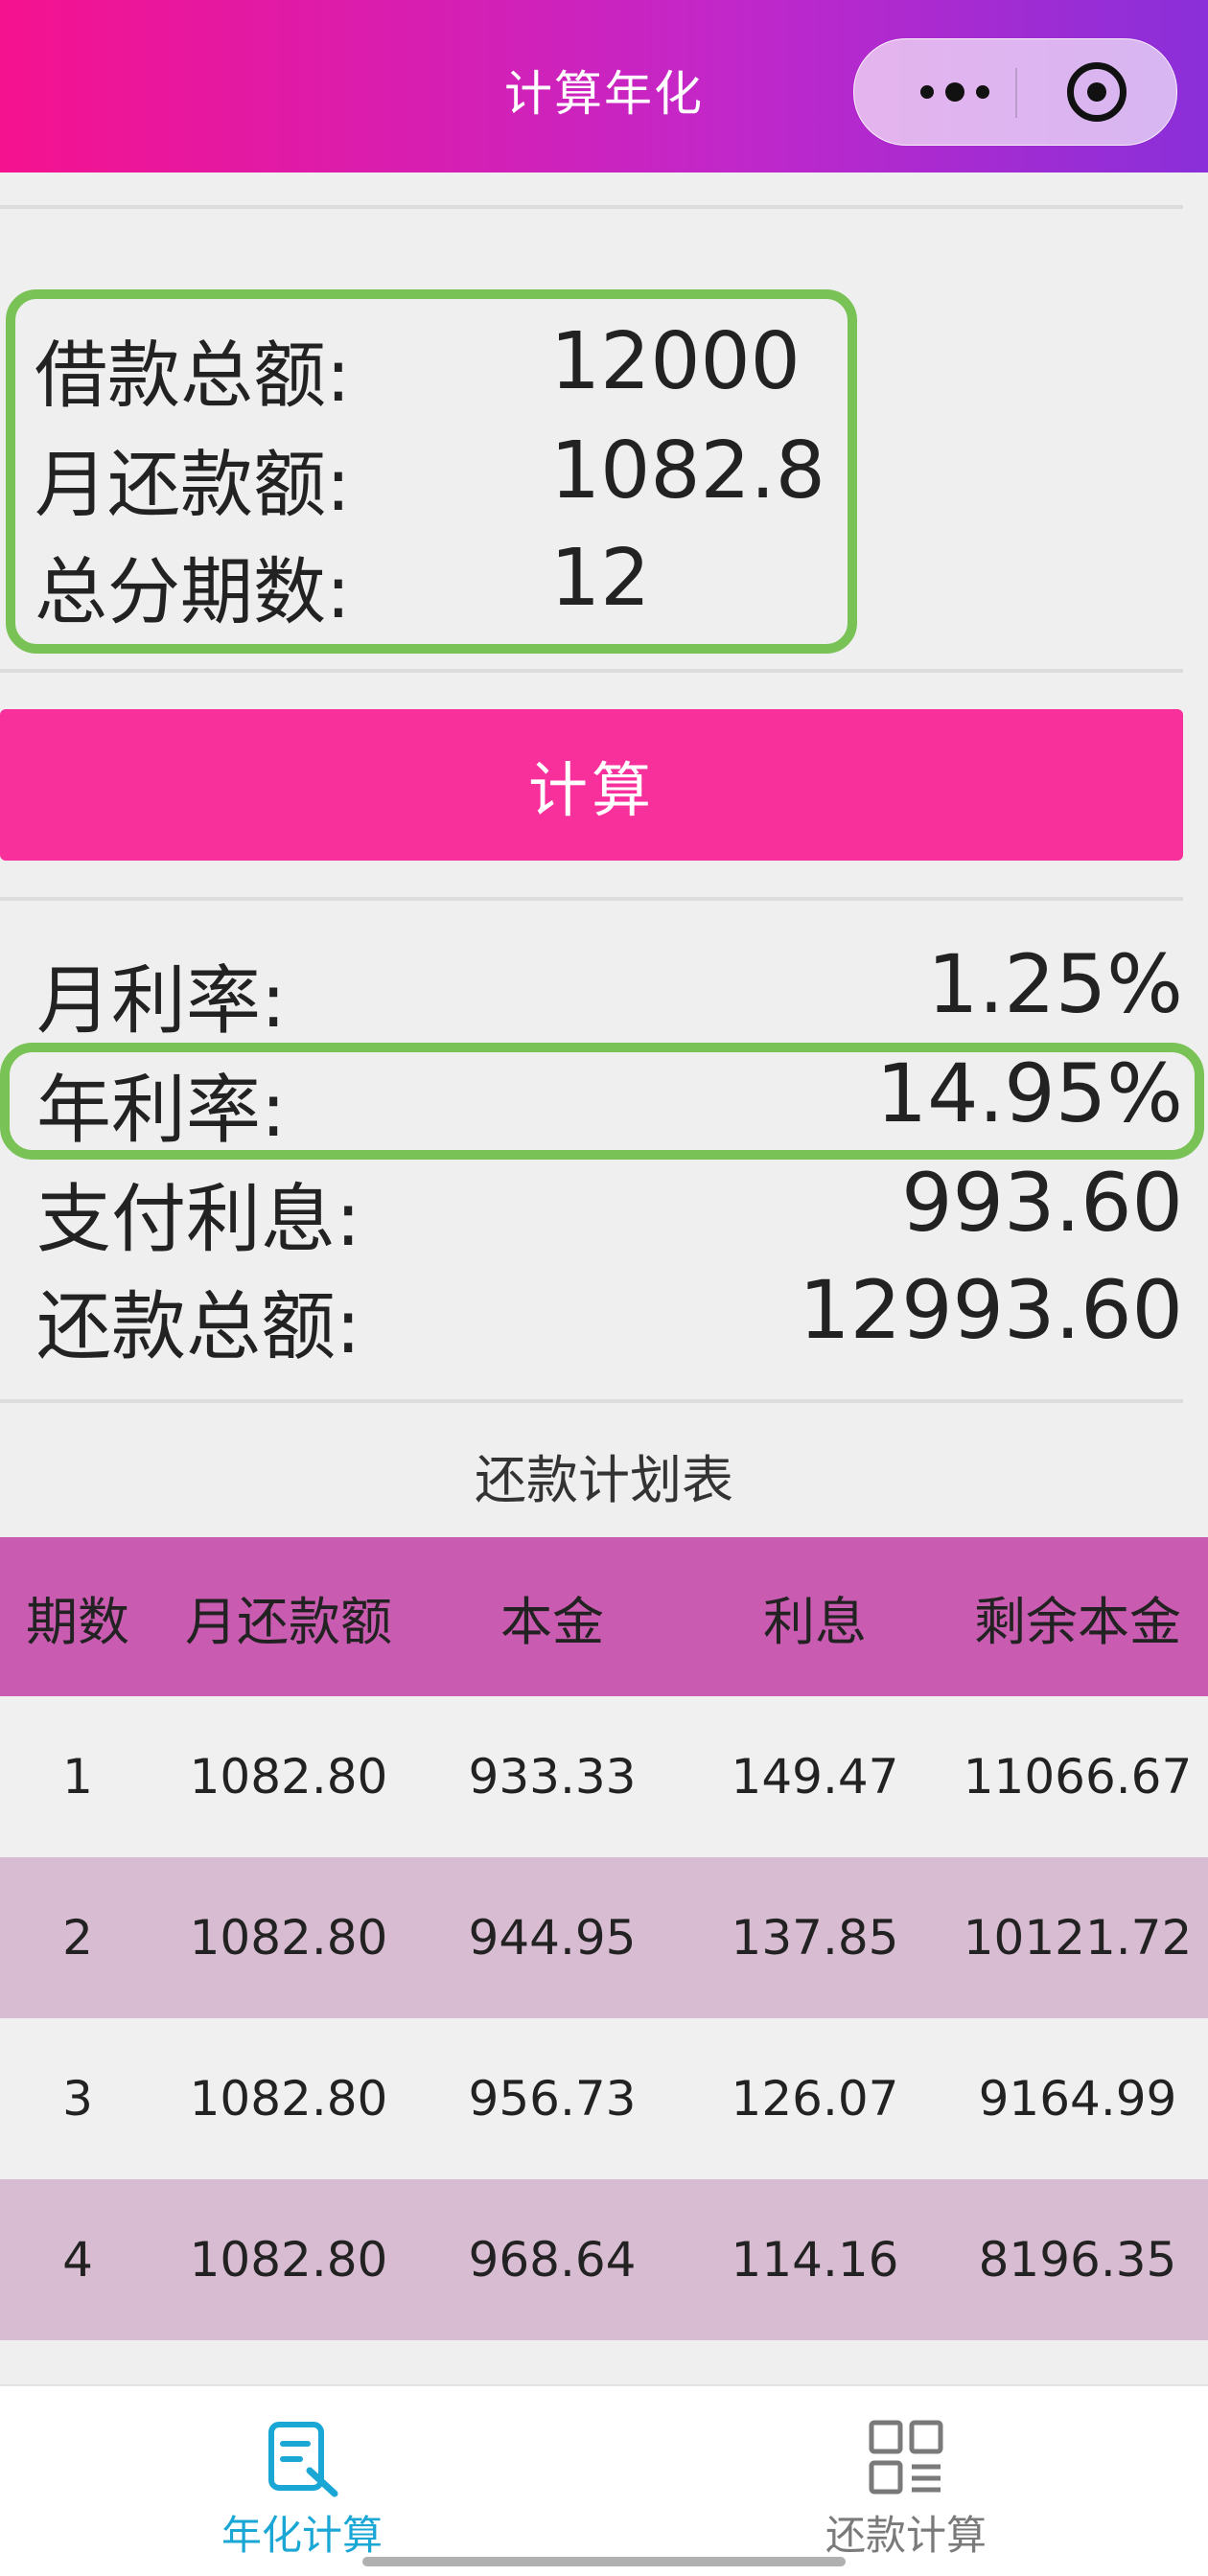 The height and width of the screenshot is (2576, 1208). I want to click on home-indicator, so click(604, 2561).